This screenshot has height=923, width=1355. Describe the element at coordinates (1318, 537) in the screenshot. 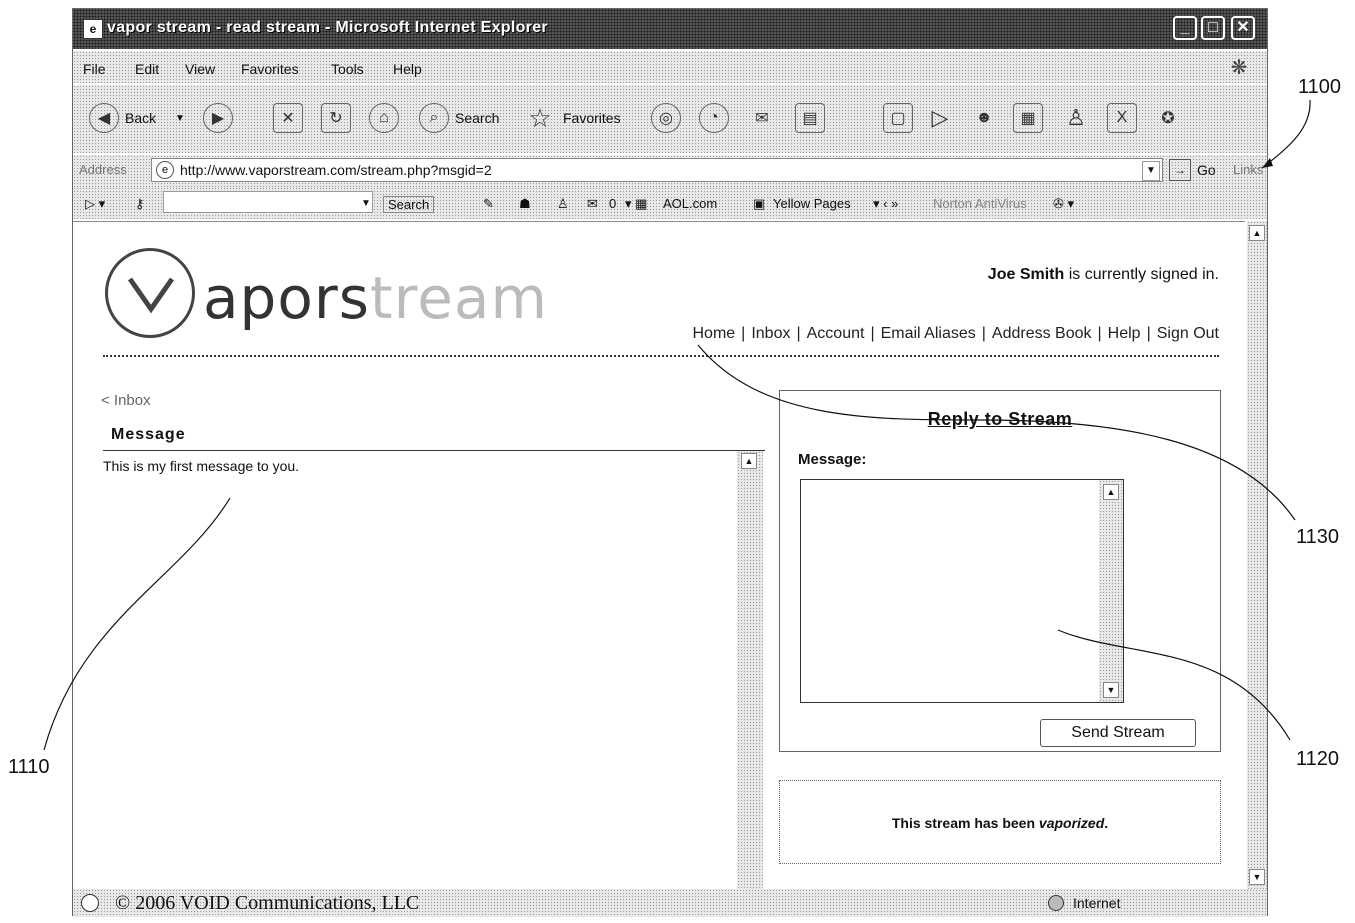

I see `ref-label-1130: 1130` at that location.